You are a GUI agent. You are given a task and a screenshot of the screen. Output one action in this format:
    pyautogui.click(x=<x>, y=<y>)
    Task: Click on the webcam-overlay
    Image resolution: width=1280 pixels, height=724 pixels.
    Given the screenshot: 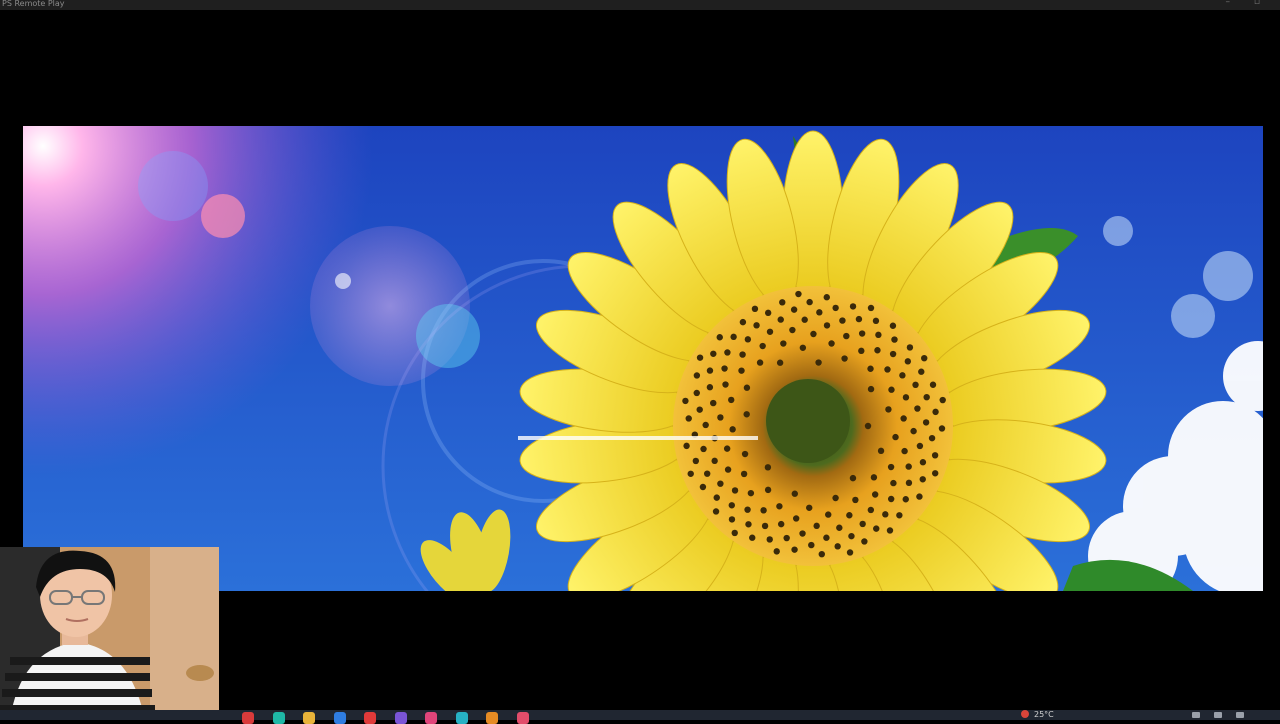 What is the action you would take?
    pyautogui.click(x=109, y=633)
    